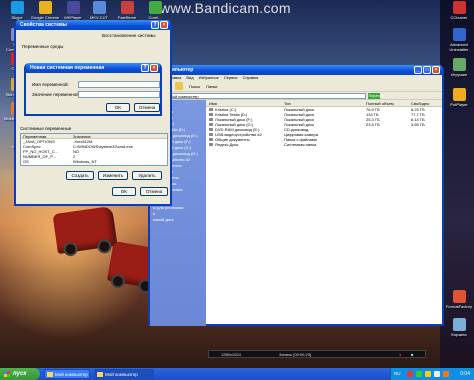  I want to click on env-vars-heading: Переменные среды, so click(43, 46).